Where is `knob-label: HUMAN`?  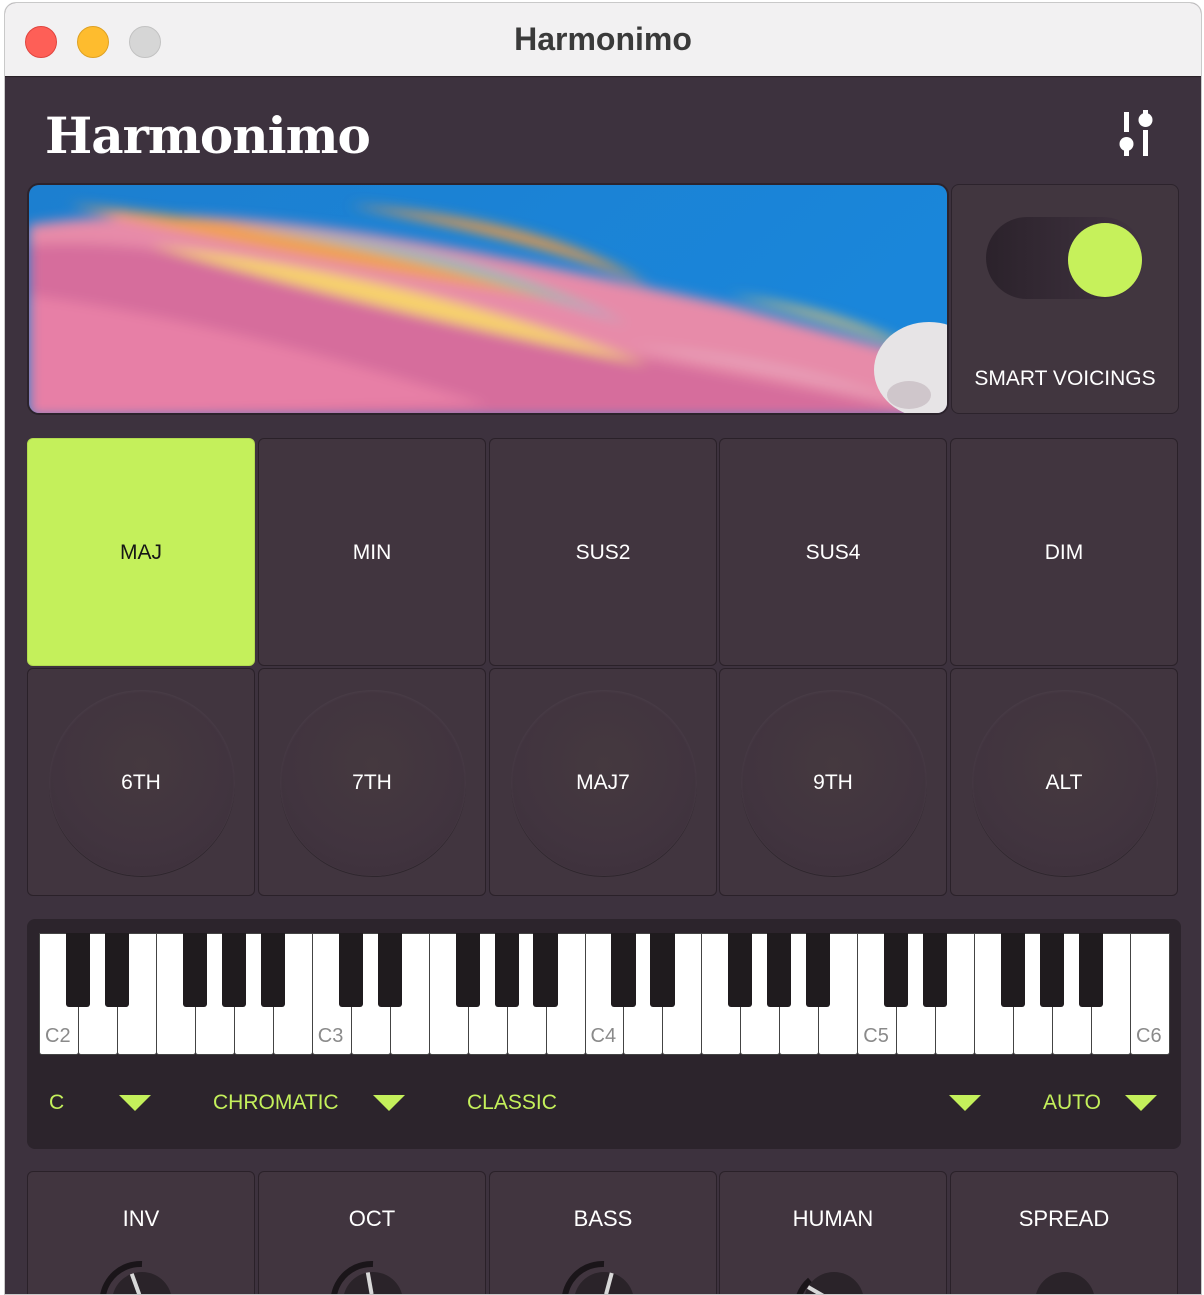 knob-label: HUMAN is located at coordinates (833, 1218).